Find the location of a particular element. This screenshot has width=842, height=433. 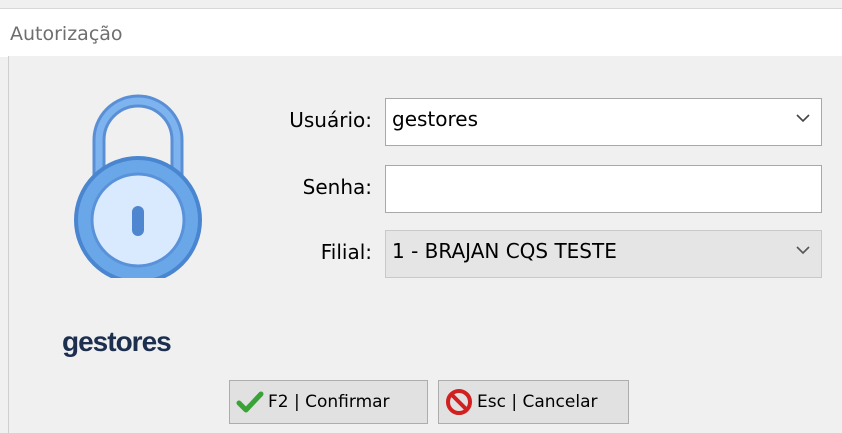

checkmark-icon is located at coordinates (250, 402).